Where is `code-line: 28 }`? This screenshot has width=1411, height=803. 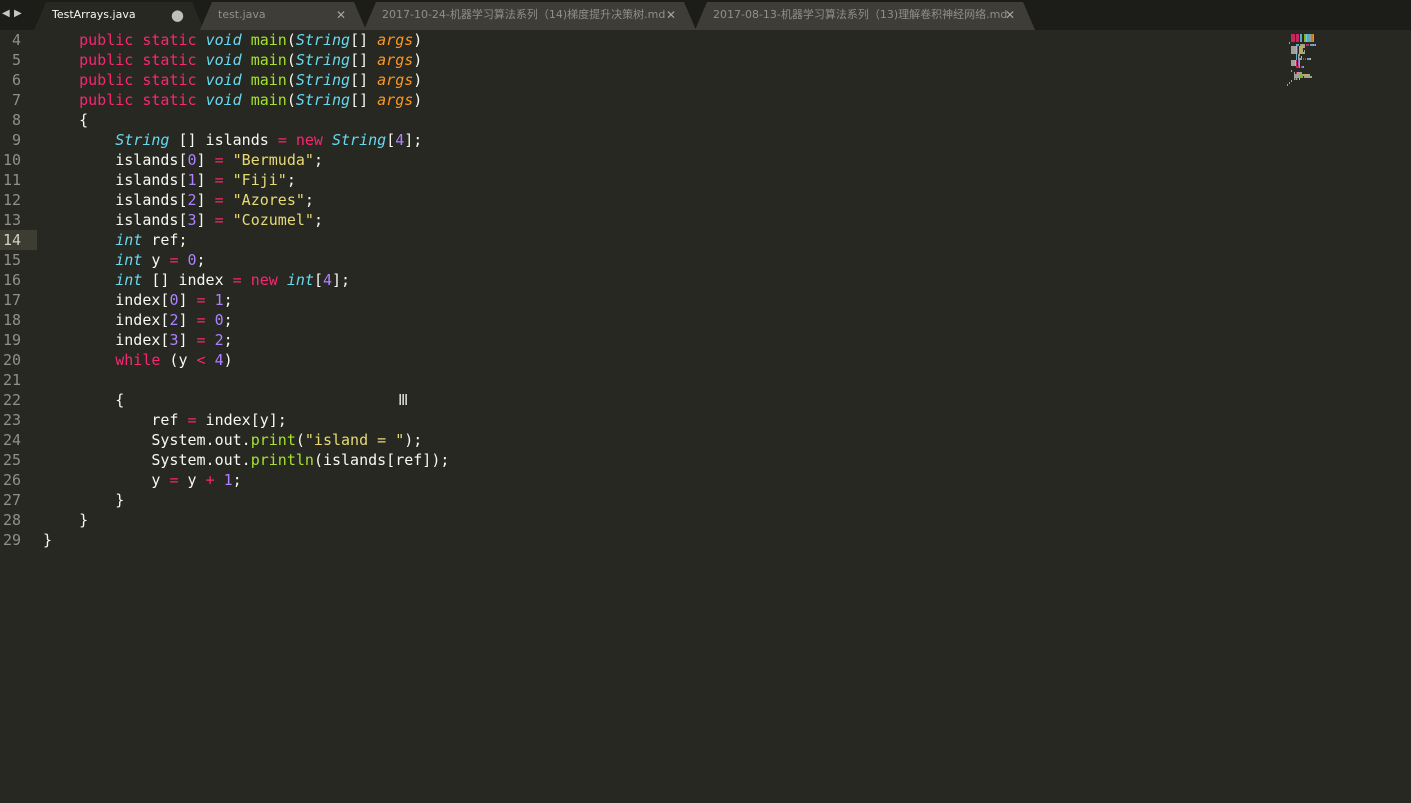
code-line: 28 } is located at coordinates (705, 520).